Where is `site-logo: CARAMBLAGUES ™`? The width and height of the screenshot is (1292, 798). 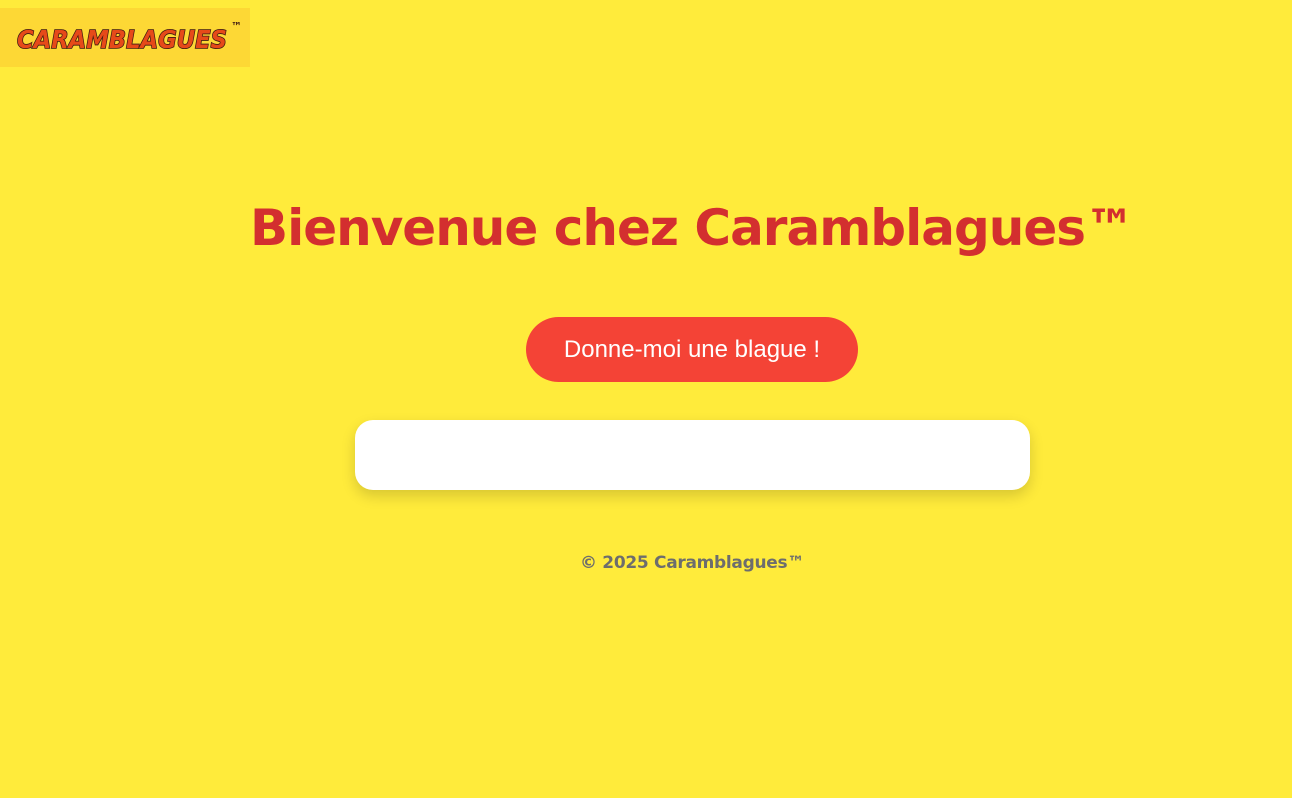
site-logo: CARAMBLAGUES ™ is located at coordinates (125, 37).